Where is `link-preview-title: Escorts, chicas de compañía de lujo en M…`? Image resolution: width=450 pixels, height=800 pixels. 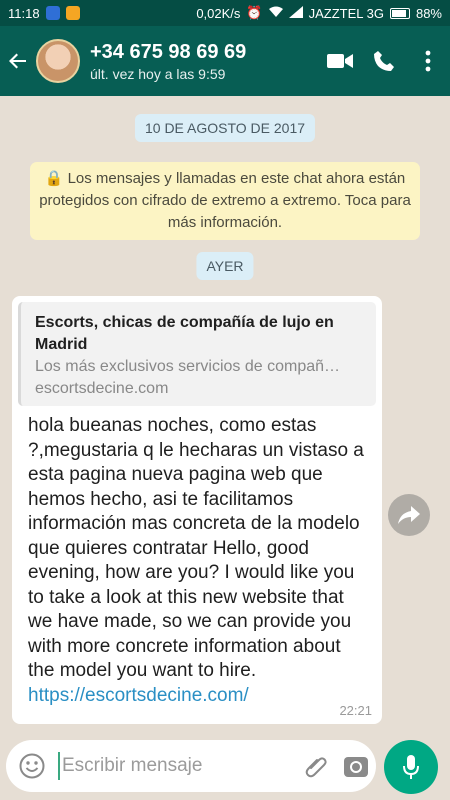
link-preview-title: Escorts, chicas de compañía de lujo en M… is located at coordinates (184, 333).